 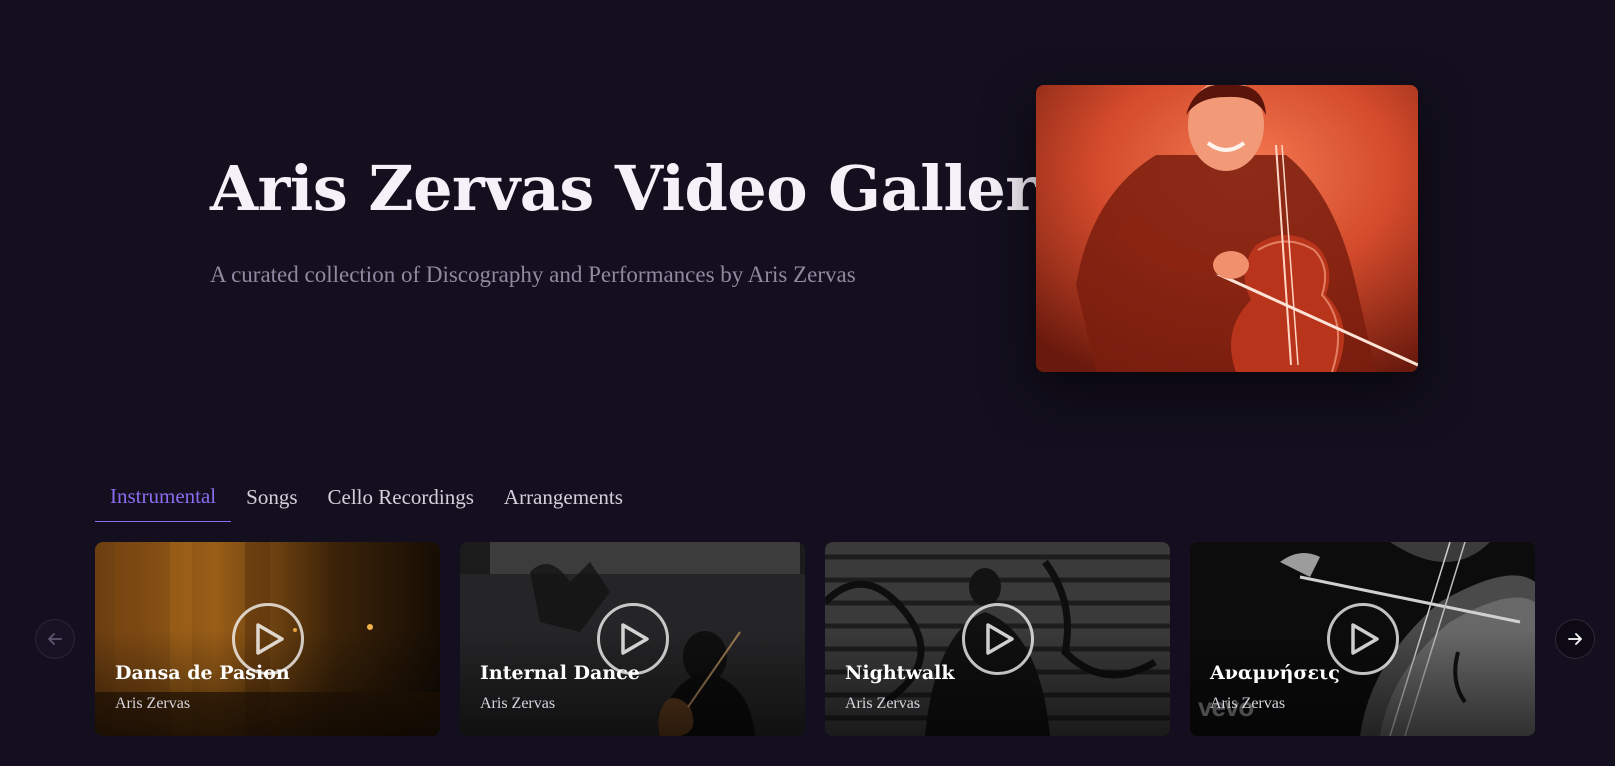 What do you see at coordinates (1227, 228) in the screenshot?
I see `hero-cellist-image` at bounding box center [1227, 228].